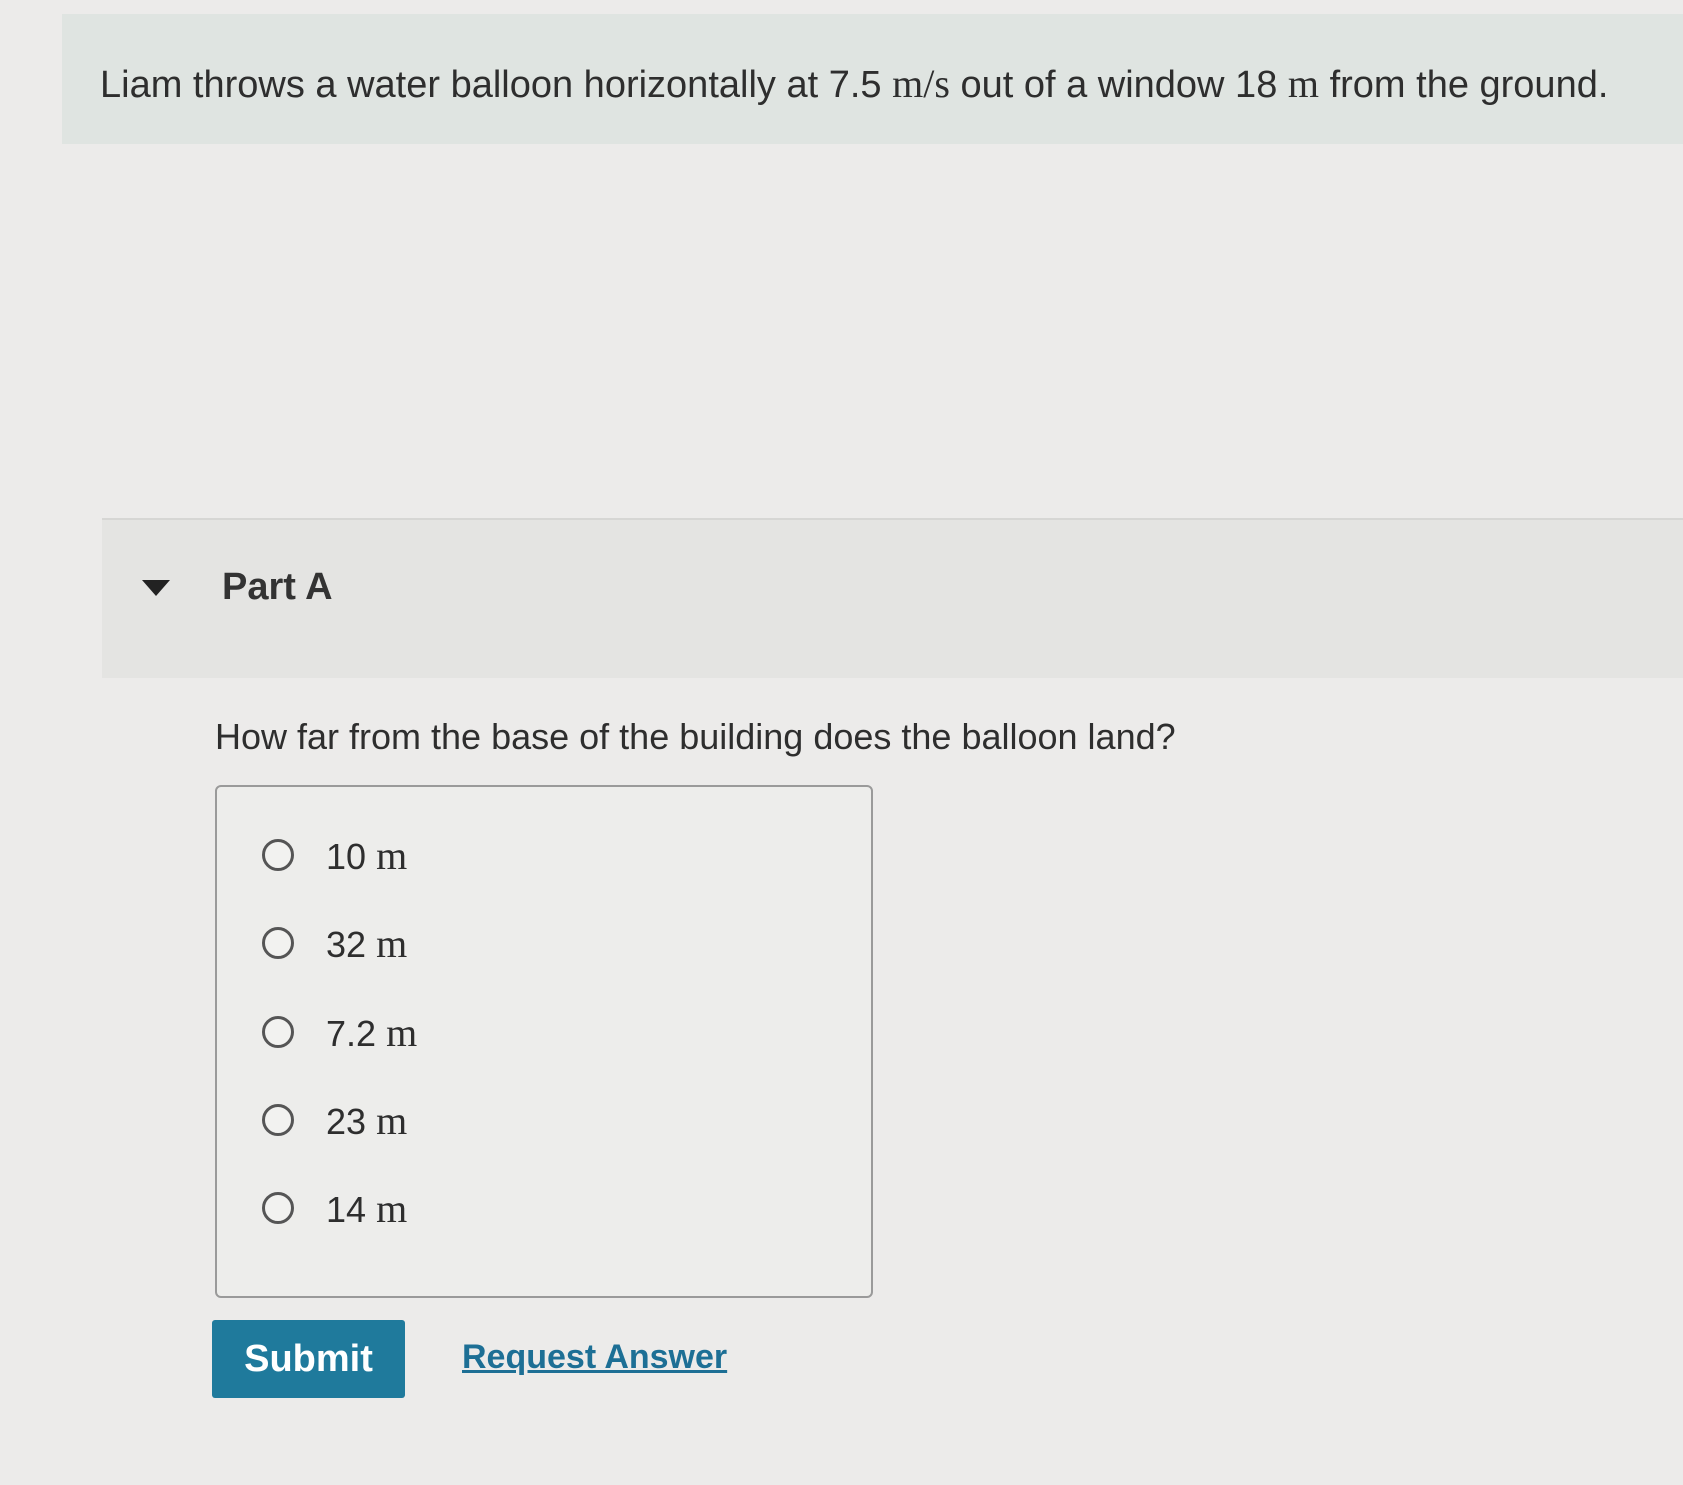 This screenshot has height=1485, width=1683. I want to click on choice-label: 7.2 m, so click(372, 1032).